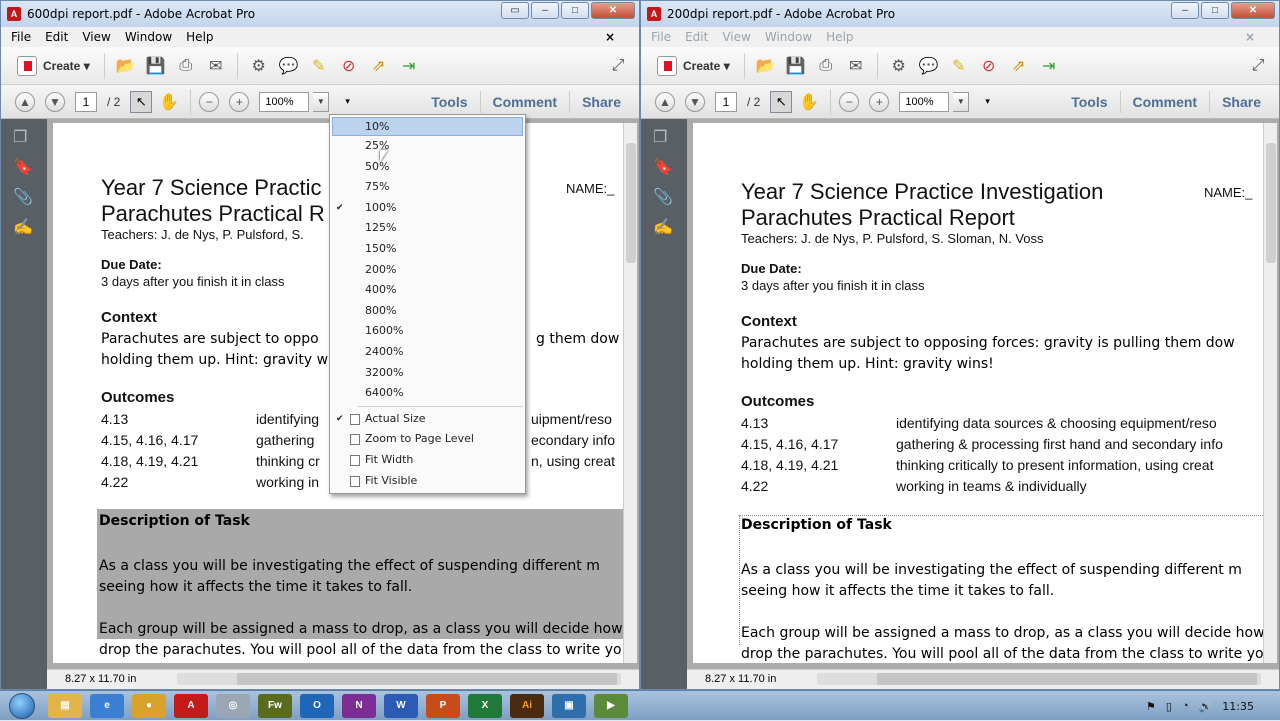 The height and width of the screenshot is (721, 1280). What do you see at coordinates (427, 290) in the screenshot?
I see `zoom-option: 400%` at bounding box center [427, 290].